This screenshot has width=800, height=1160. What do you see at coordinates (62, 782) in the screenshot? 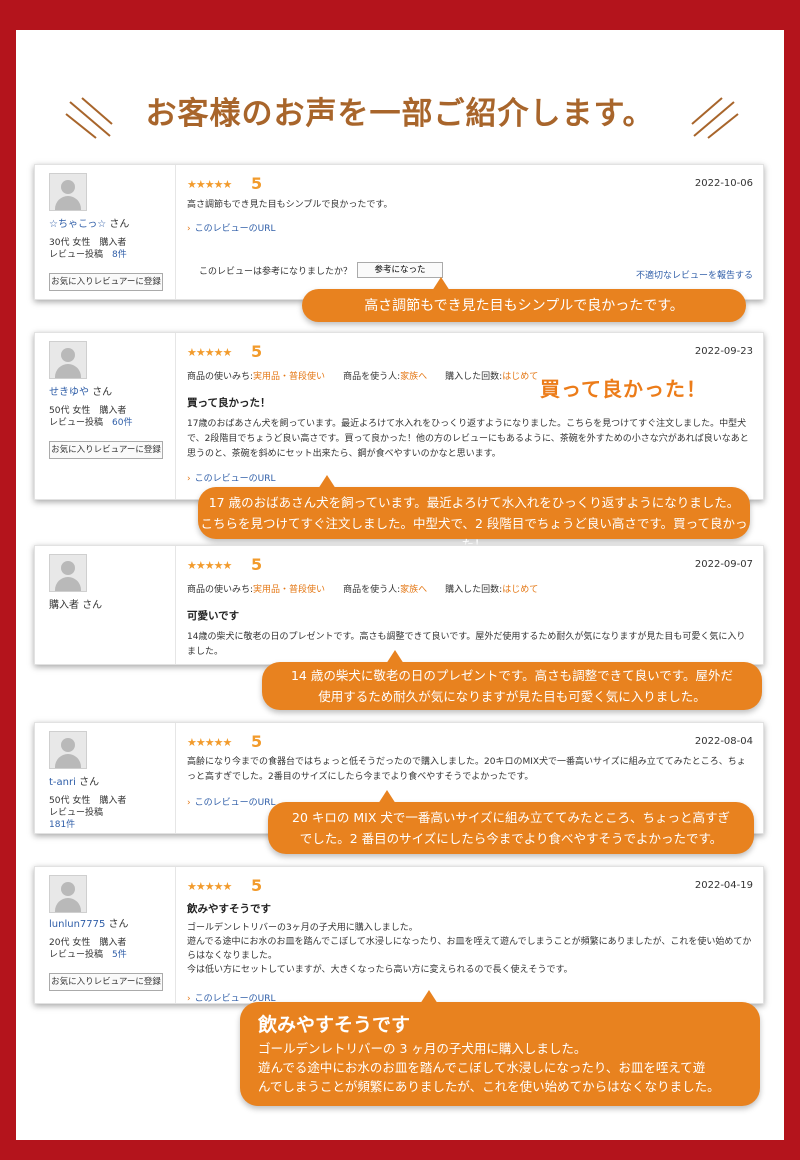
I see `reviewer-name: t-anri` at bounding box center [62, 782].